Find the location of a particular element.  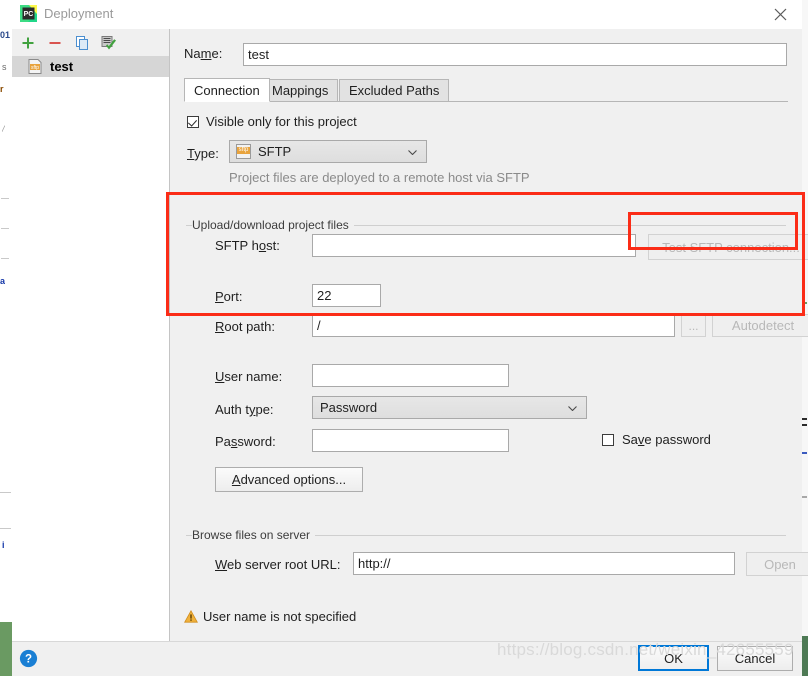

cancel-button: Cancel is located at coordinates (755, 658).